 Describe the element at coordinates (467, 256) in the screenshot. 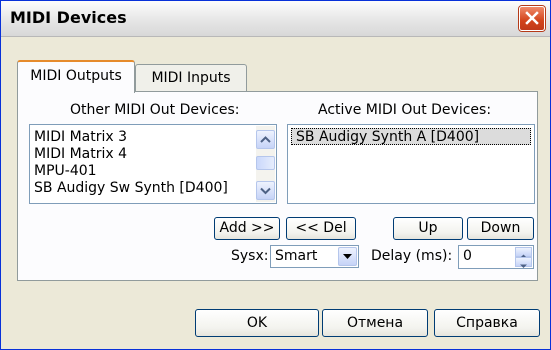

I see `delay-value: 0` at that location.